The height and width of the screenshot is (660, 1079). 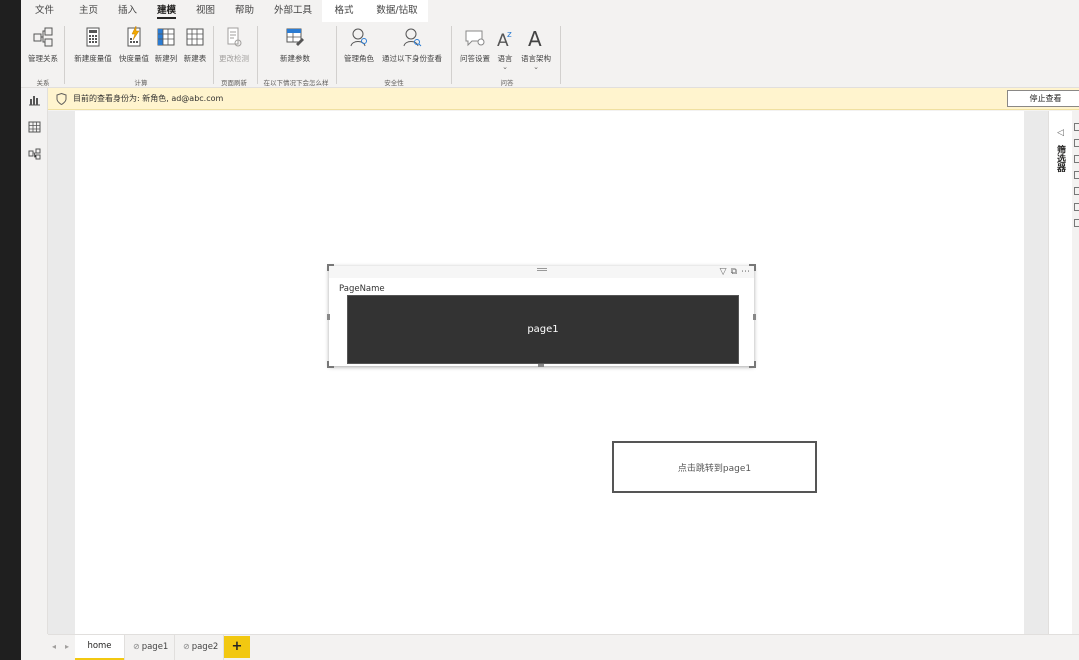 I want to click on tab-format: 格式, so click(x=344, y=11).